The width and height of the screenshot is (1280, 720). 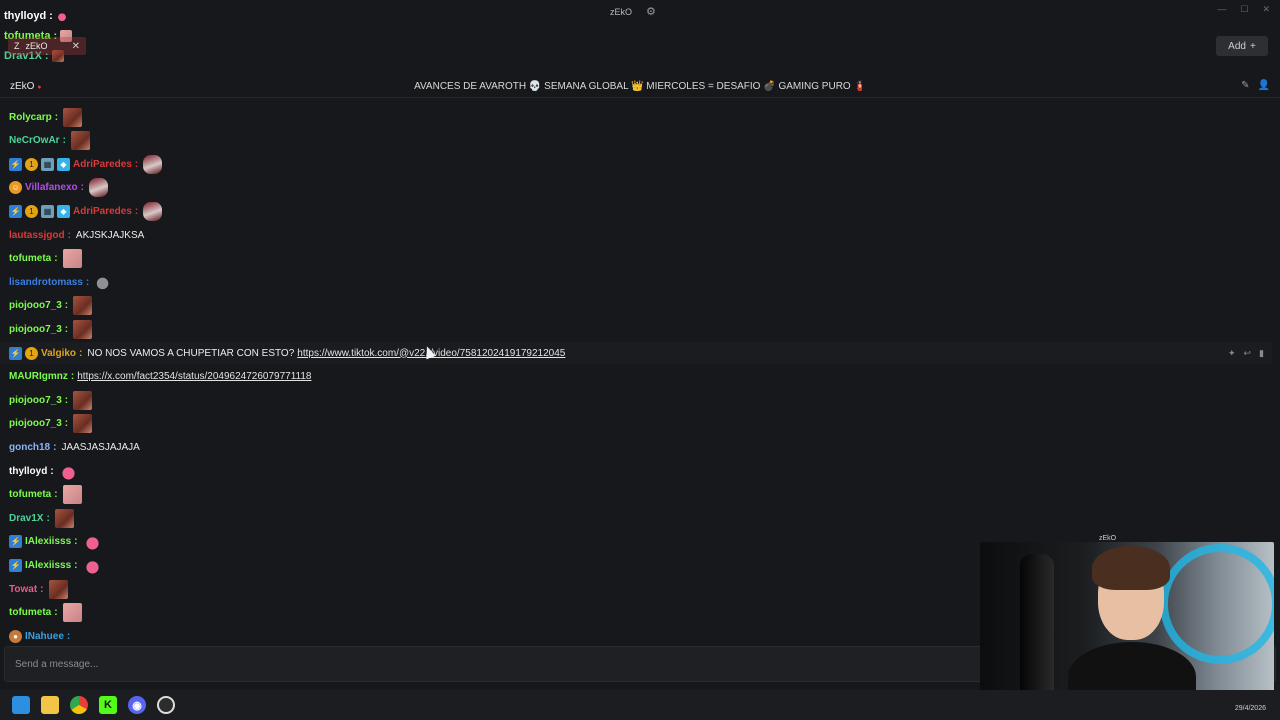 What do you see at coordinates (63, 211) in the screenshot?
I see `cube-badge-icon: ◆` at bounding box center [63, 211].